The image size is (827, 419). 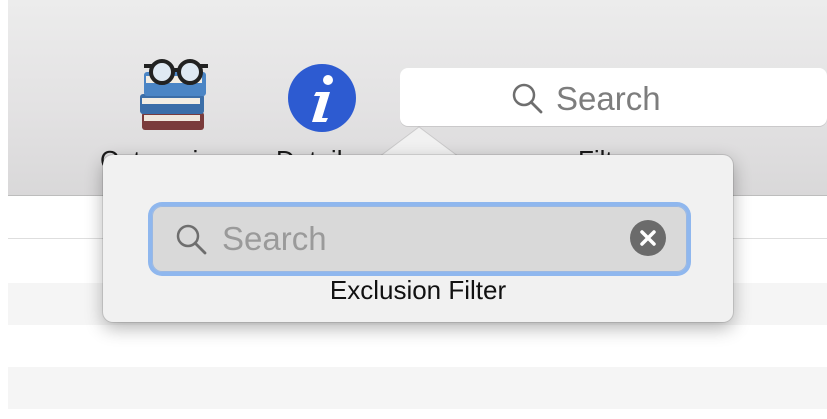 I want to click on clear-search-button, so click(x=648, y=238).